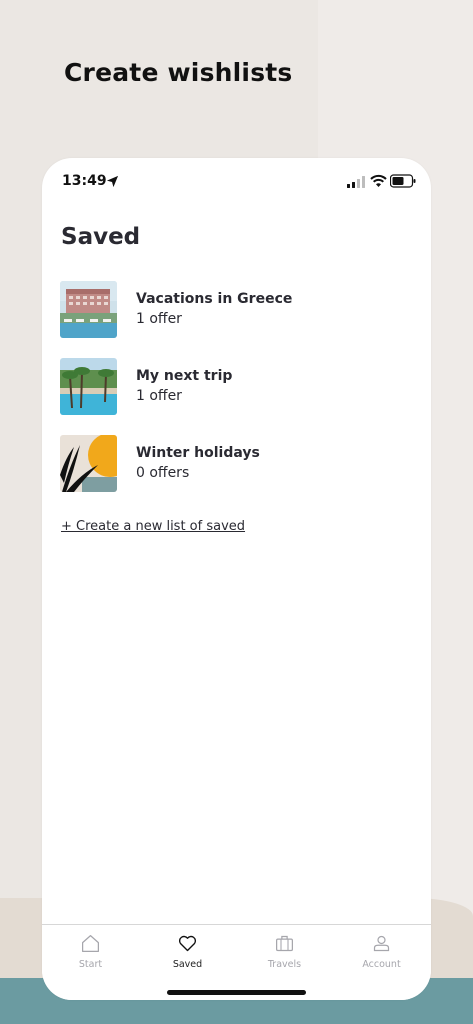 This screenshot has height=1024, width=473. I want to click on list-offer-count: 0 offers, so click(163, 473).